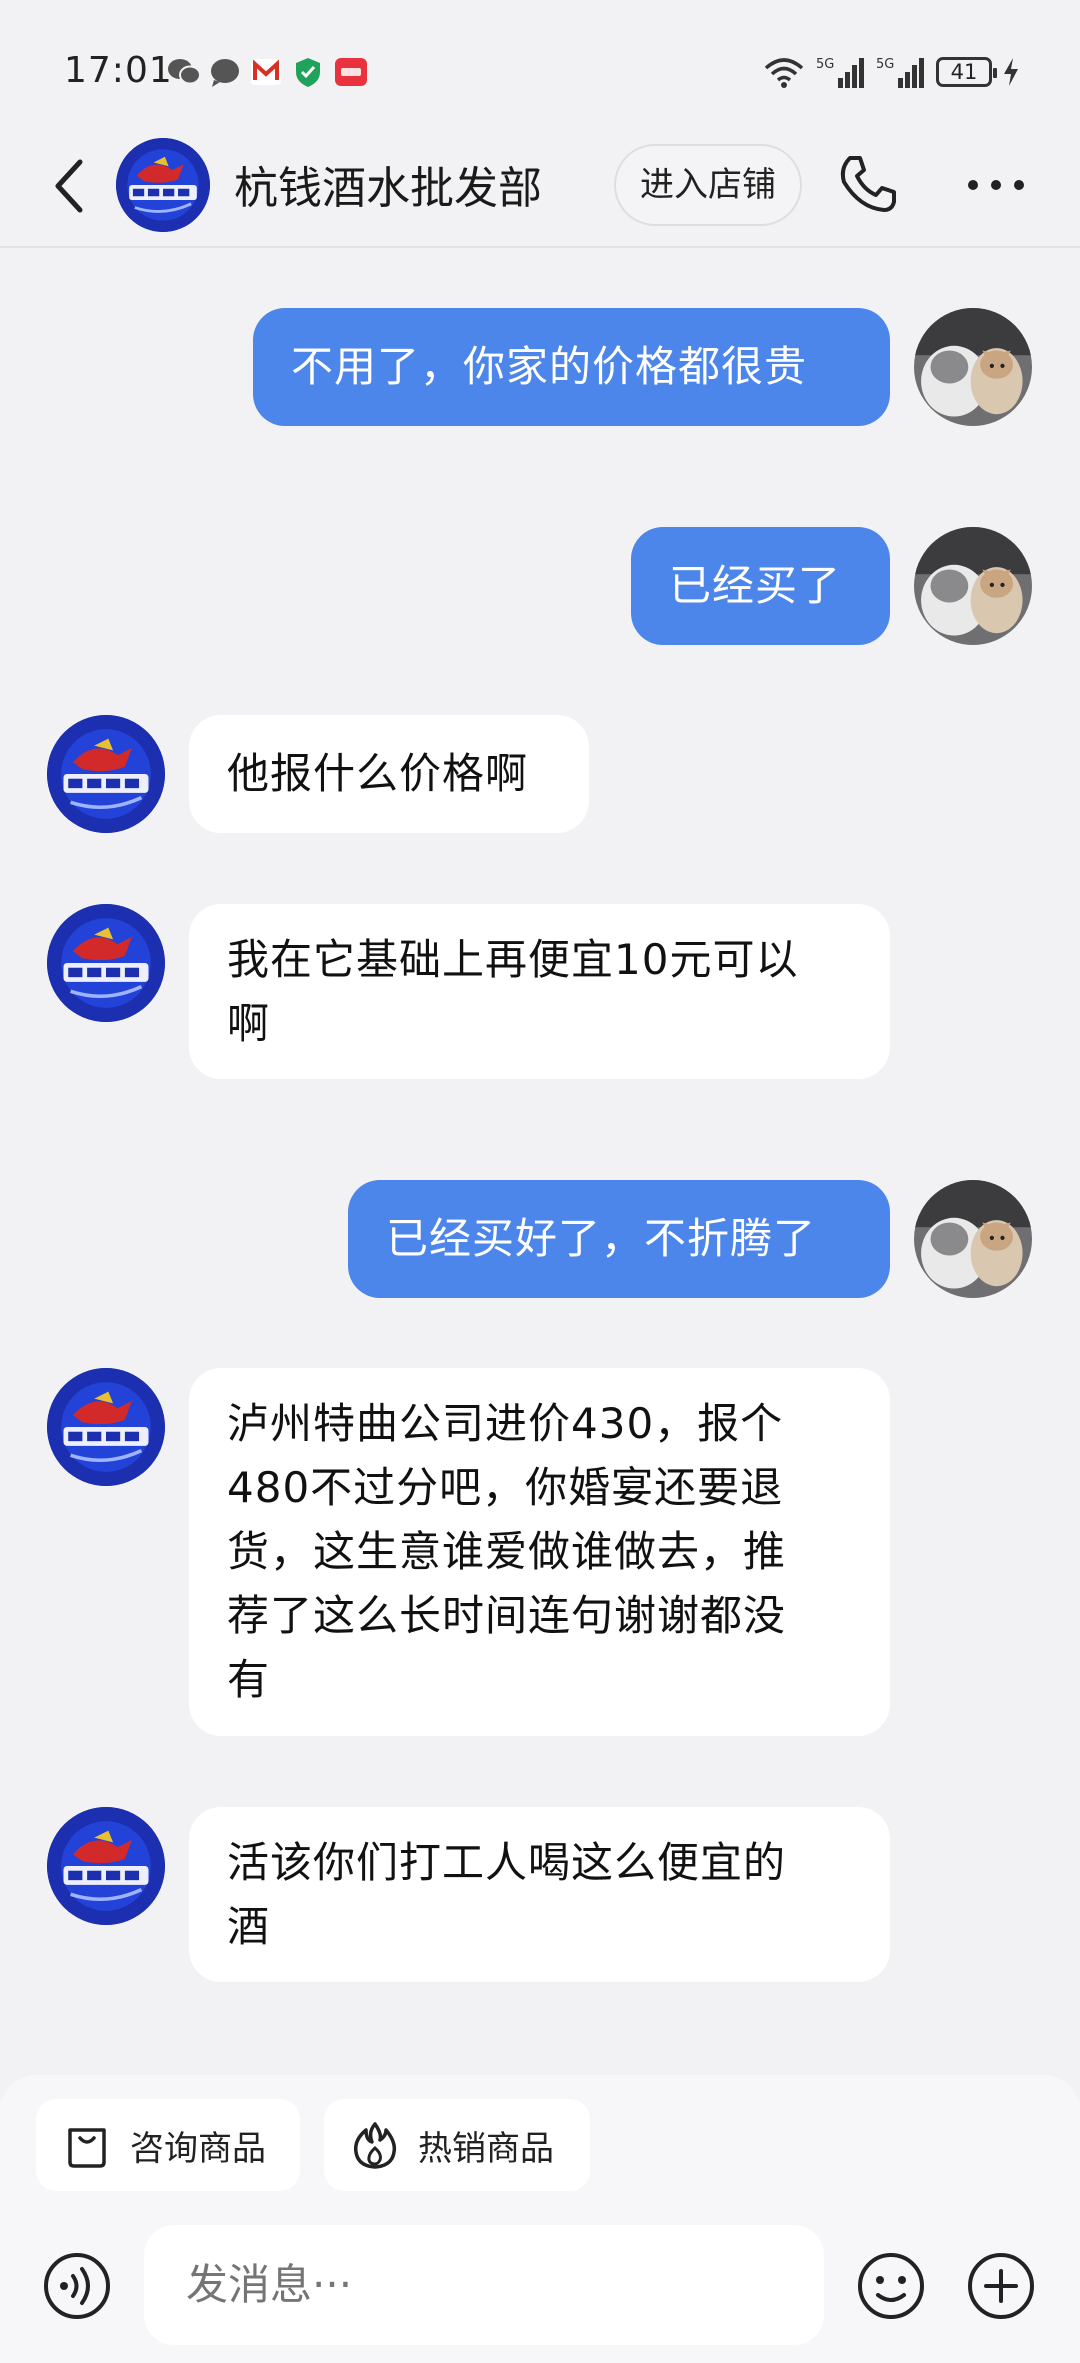 This screenshot has width=1080, height=2363. What do you see at coordinates (375, 2145) in the screenshot?
I see `flame-icon` at bounding box center [375, 2145].